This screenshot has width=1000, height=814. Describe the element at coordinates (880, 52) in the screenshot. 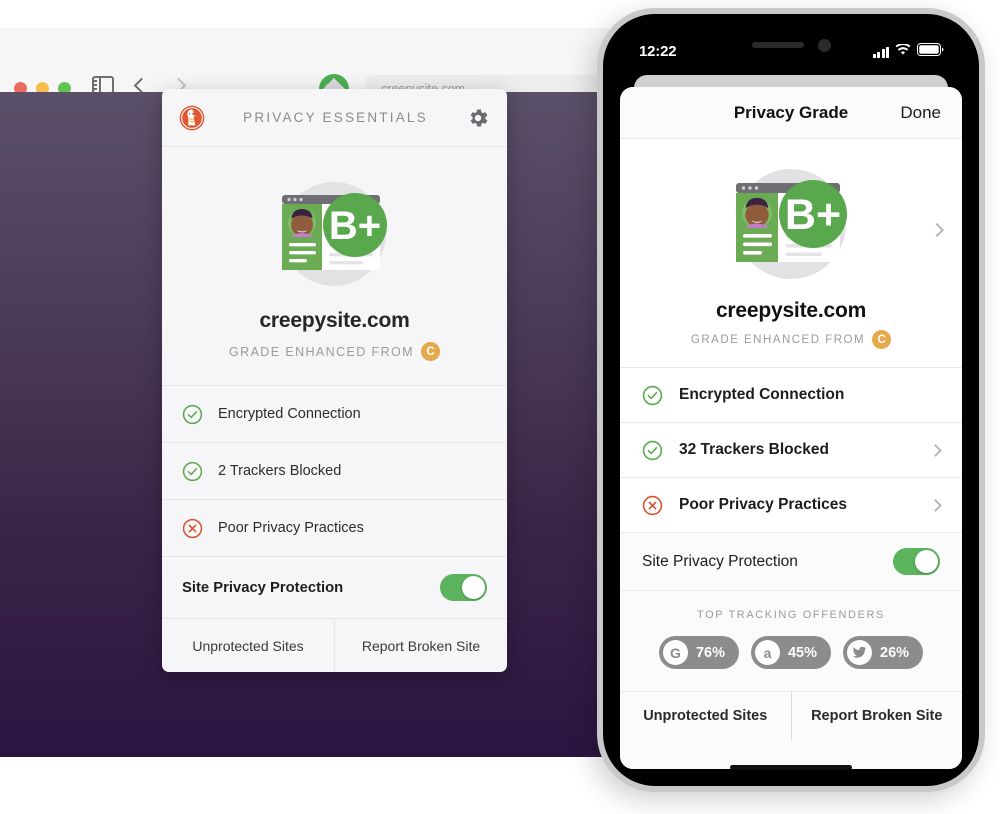

I see `signal-bars-icon` at that location.